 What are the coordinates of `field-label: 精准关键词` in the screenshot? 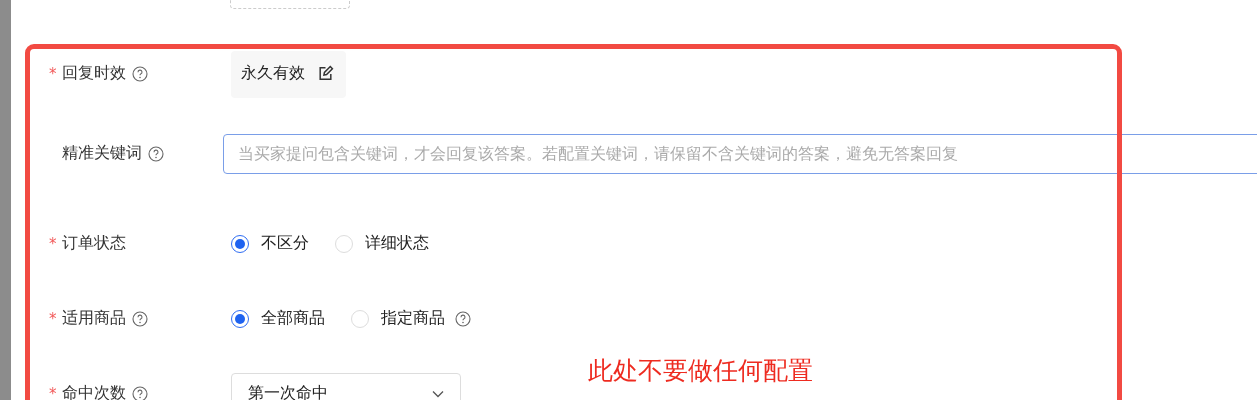 It's located at (102, 153).